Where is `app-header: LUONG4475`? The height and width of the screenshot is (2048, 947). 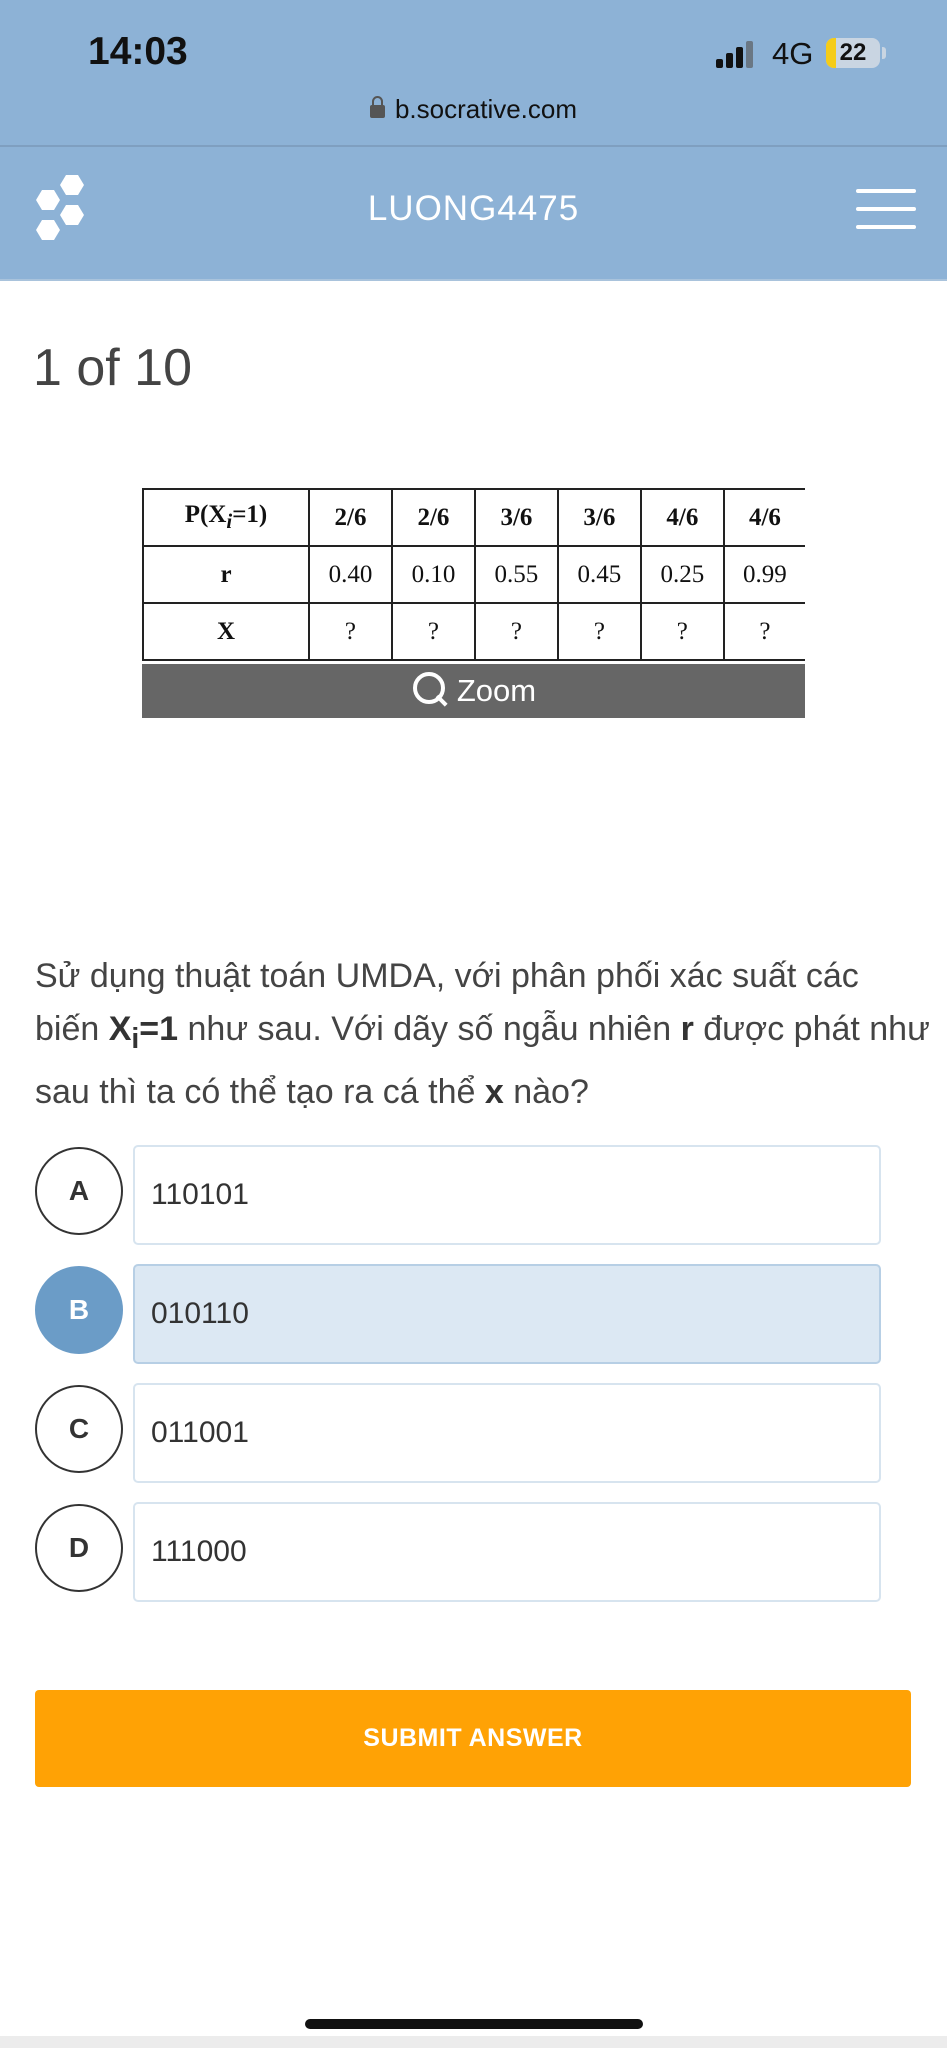
app-header: LUONG4475 is located at coordinates (473, 214).